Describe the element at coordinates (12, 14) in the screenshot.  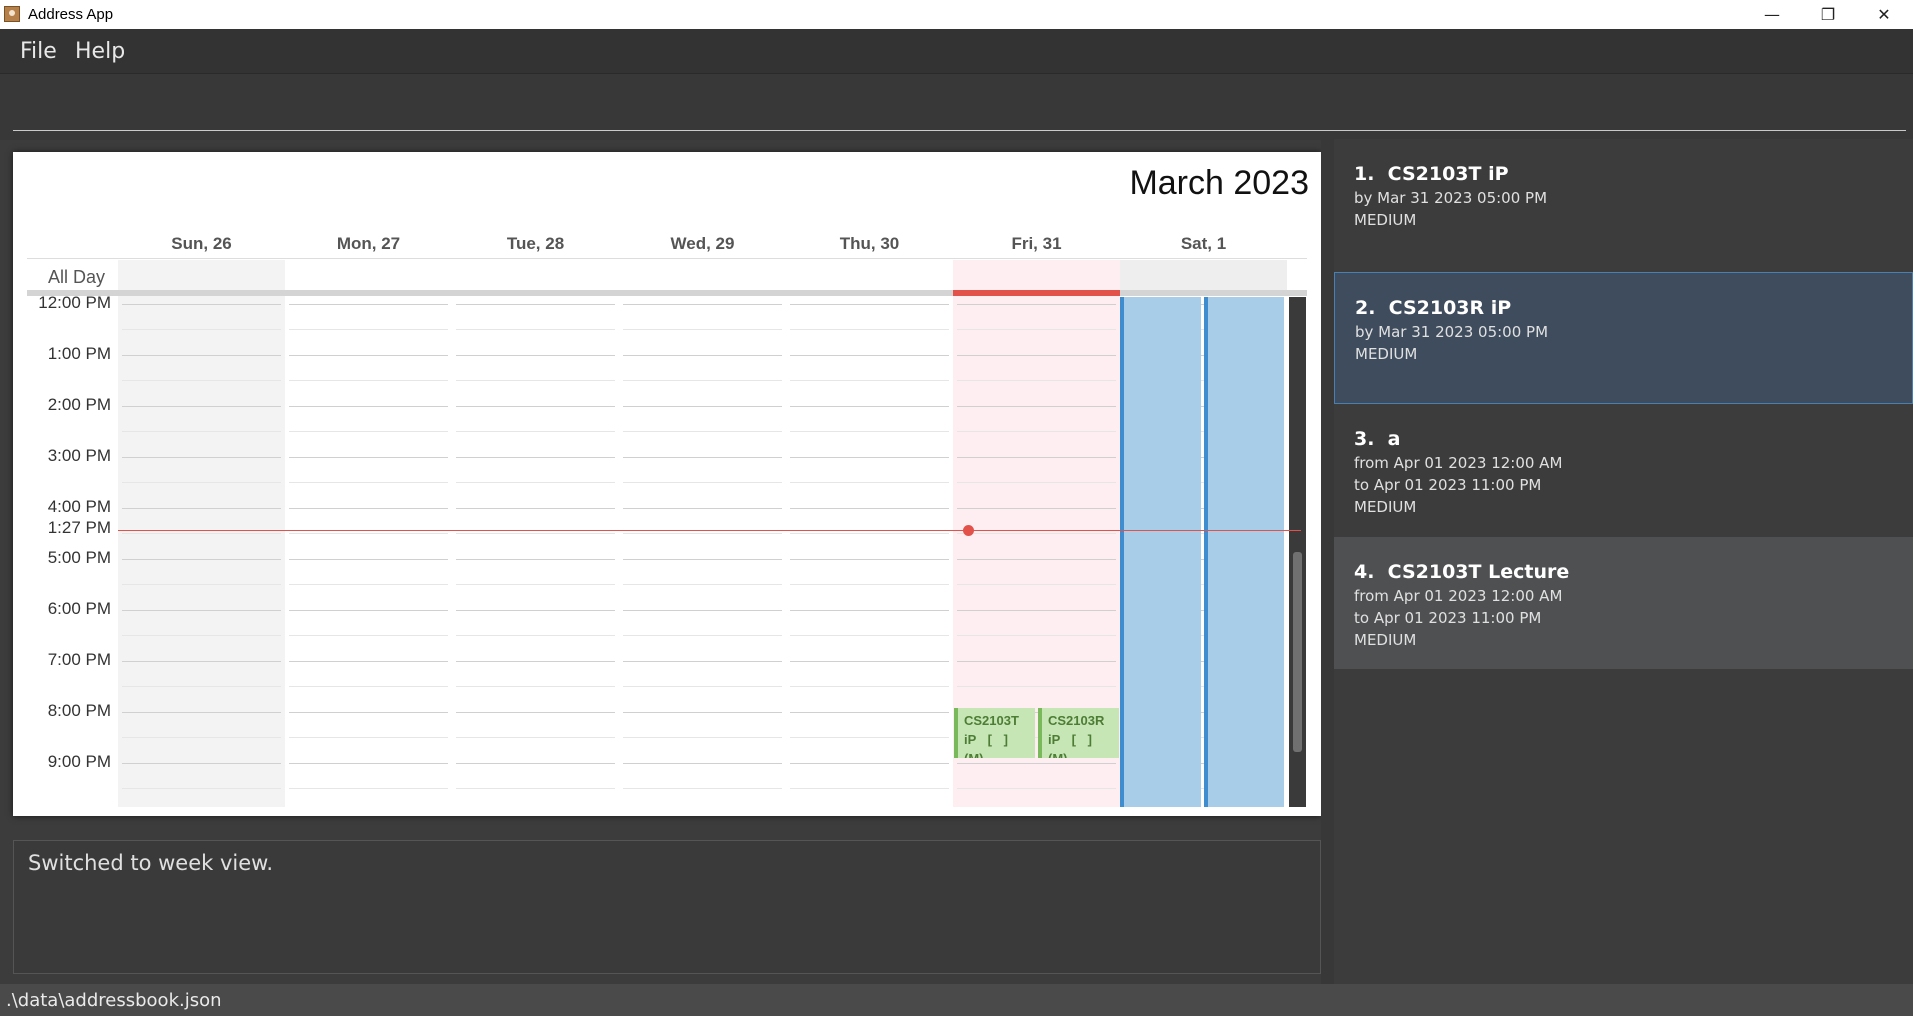
I see `app-icon` at that location.